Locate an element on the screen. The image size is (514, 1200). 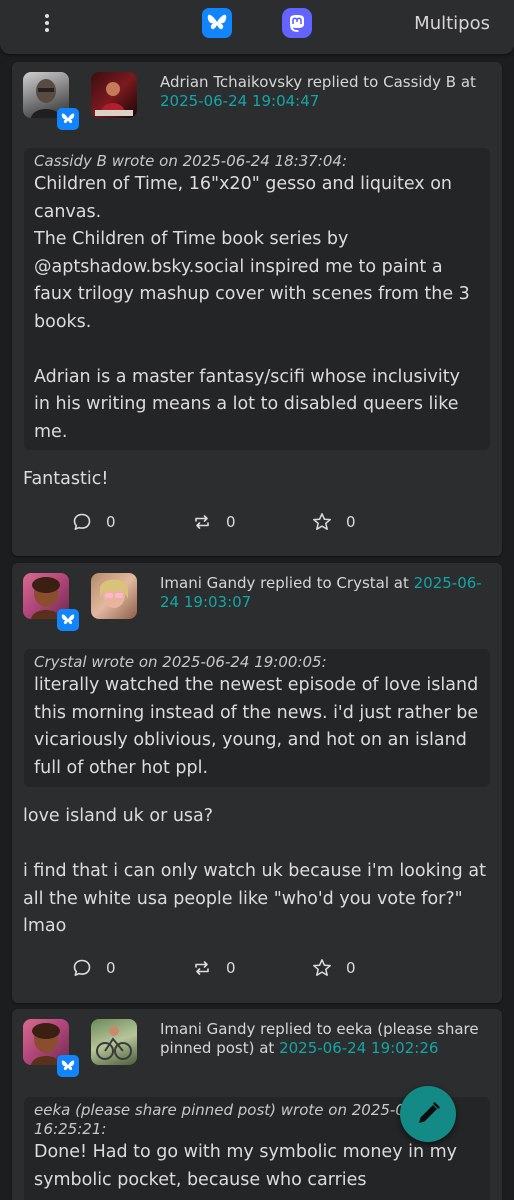
post-header-label: Imani Gandy replied to Crystal at is located at coordinates (284, 583).